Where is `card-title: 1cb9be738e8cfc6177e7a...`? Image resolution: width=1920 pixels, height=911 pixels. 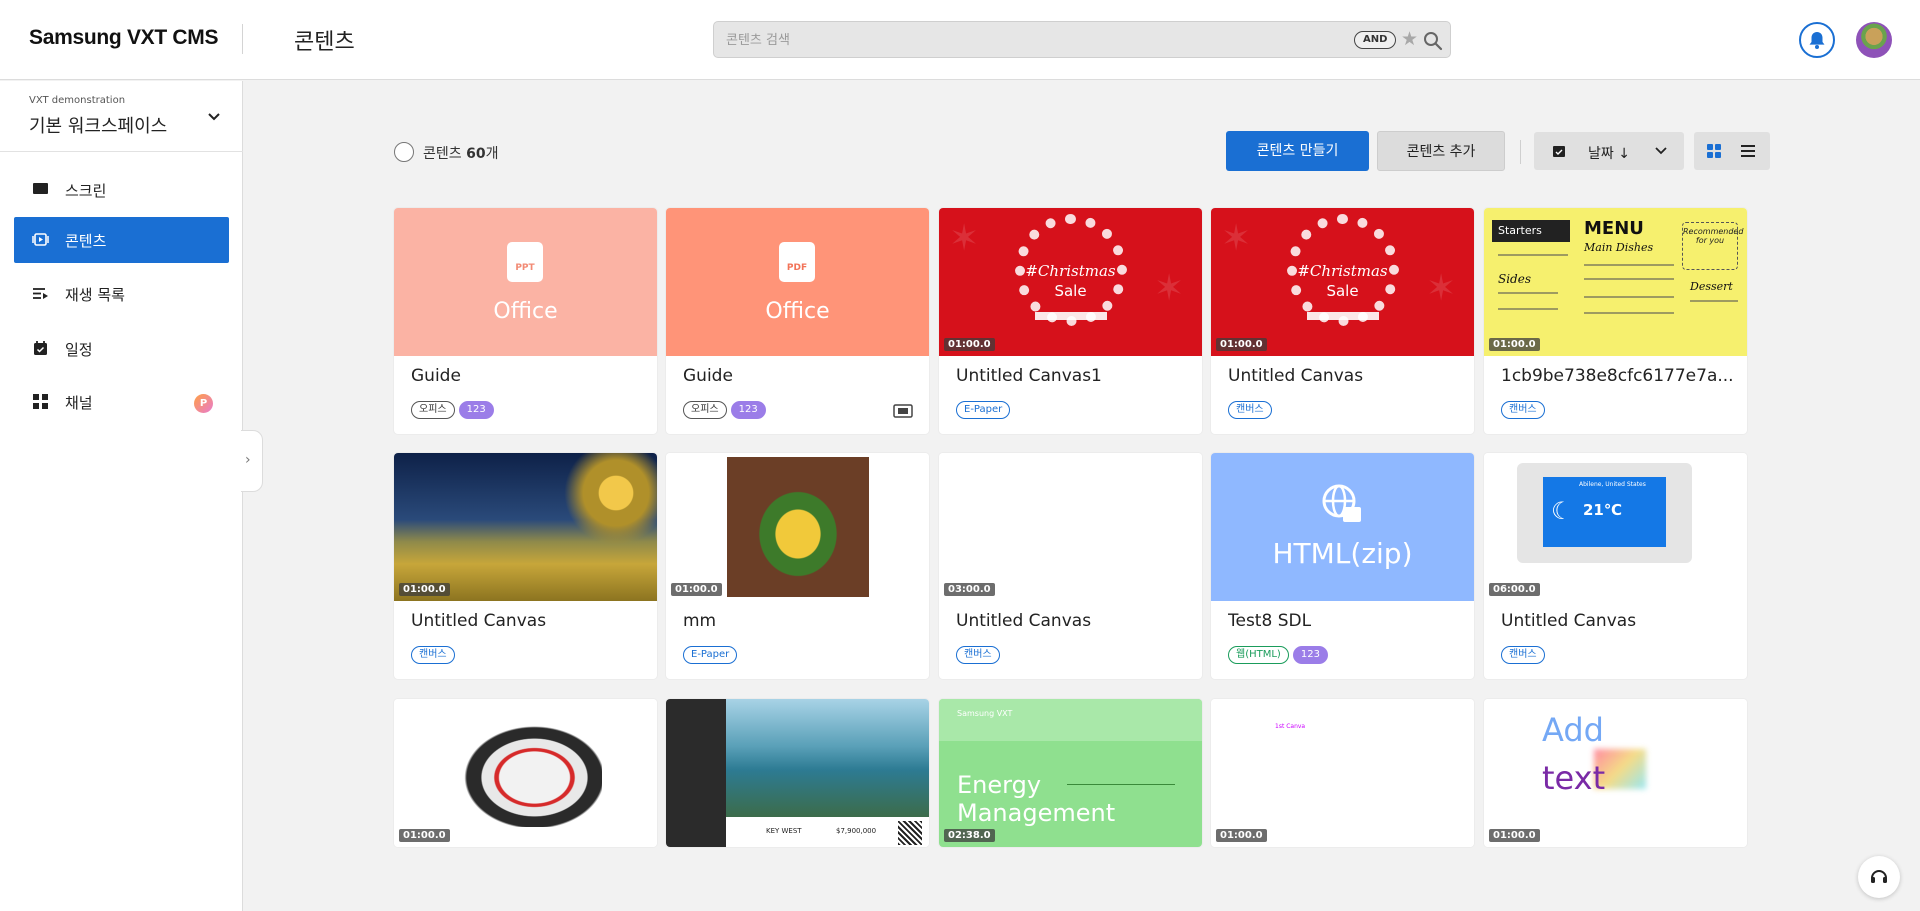 card-title: 1cb9be738e8cfc6177e7a... is located at coordinates (1617, 376).